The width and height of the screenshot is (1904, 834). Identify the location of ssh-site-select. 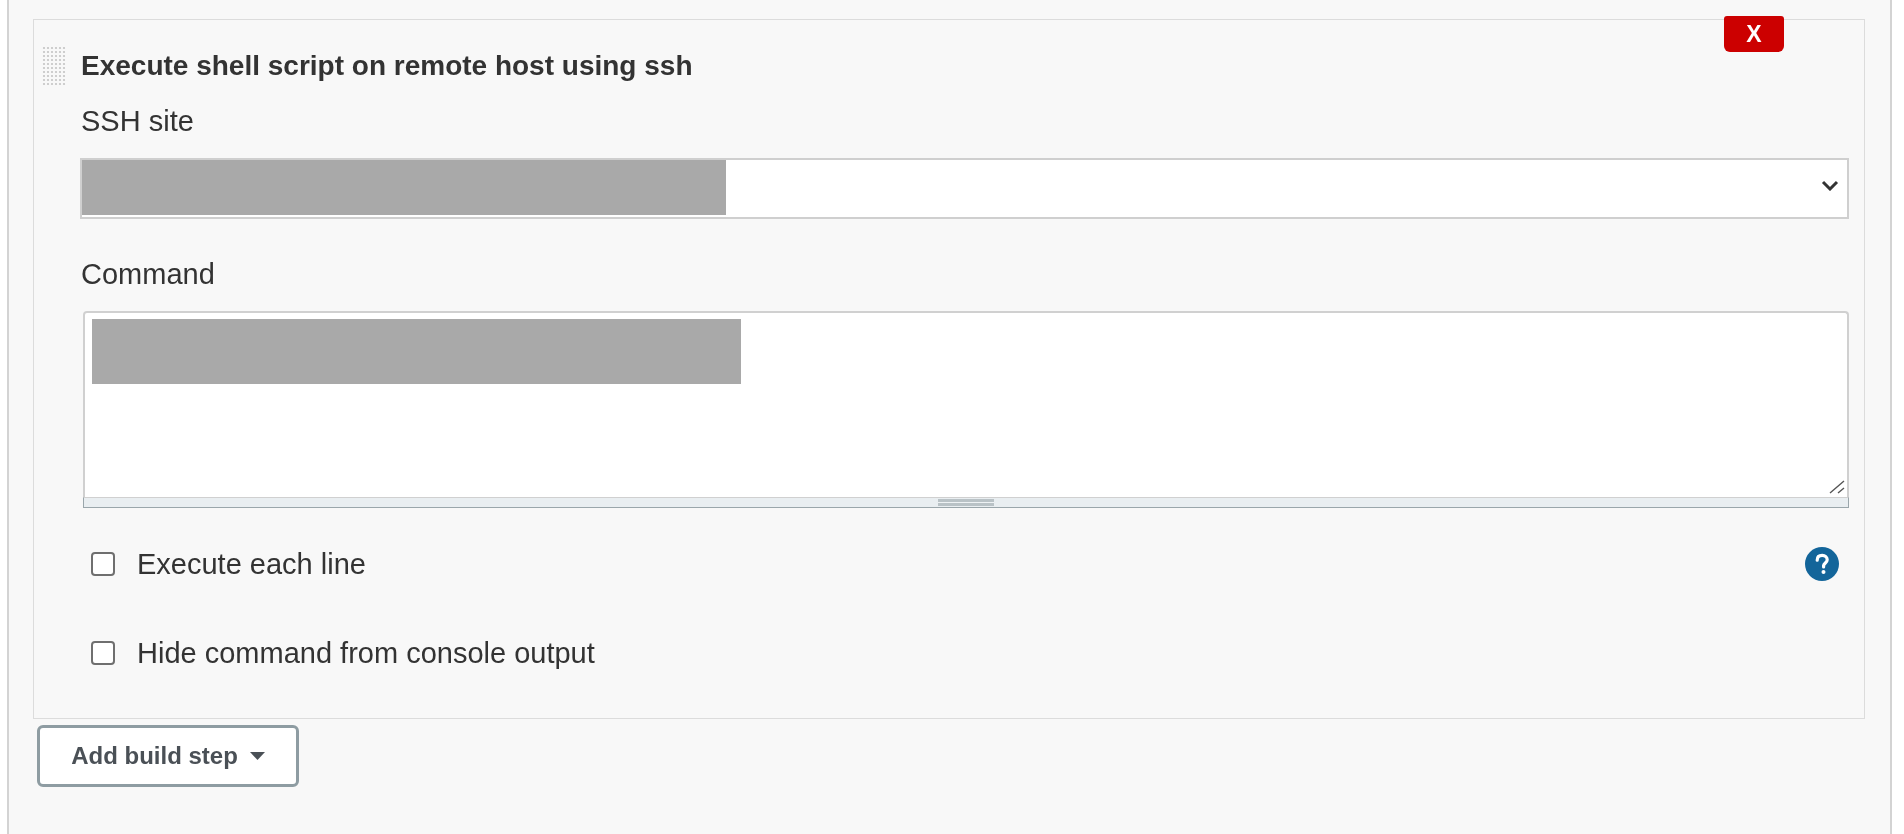
(964, 188).